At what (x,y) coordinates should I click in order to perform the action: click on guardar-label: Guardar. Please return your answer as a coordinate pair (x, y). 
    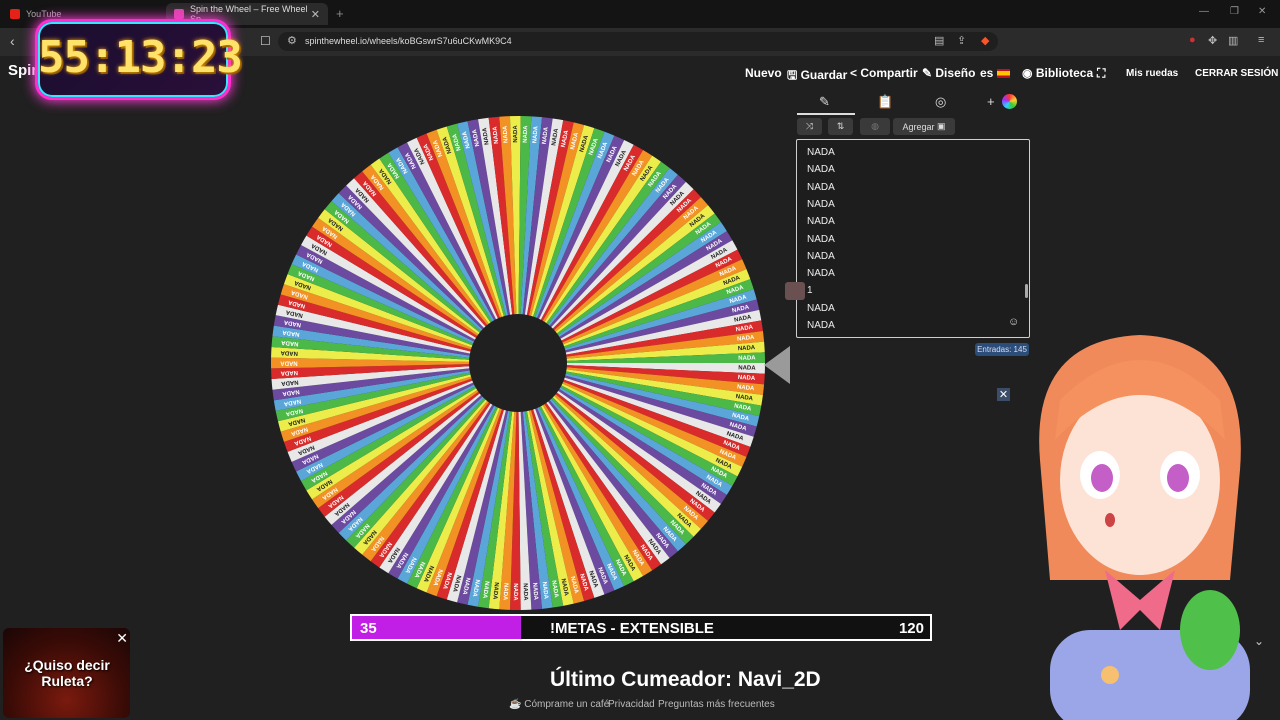
    Looking at the image, I should click on (824, 75).